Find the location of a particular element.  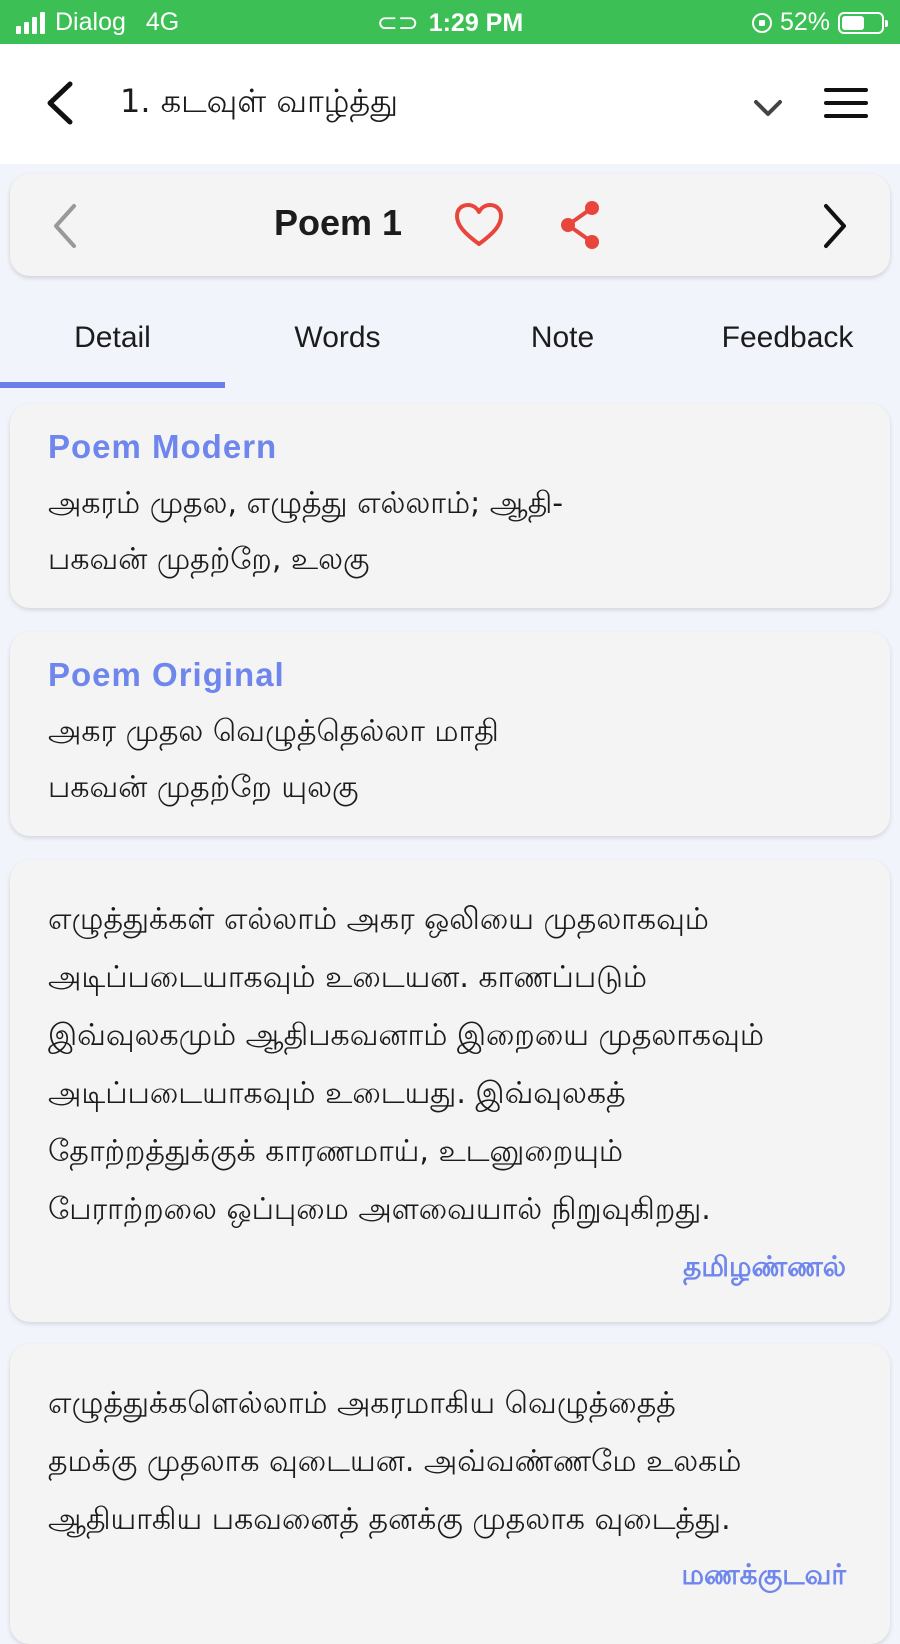

poem-original-line: பகவன் முதற்றே யுலகு is located at coordinates (203, 787).